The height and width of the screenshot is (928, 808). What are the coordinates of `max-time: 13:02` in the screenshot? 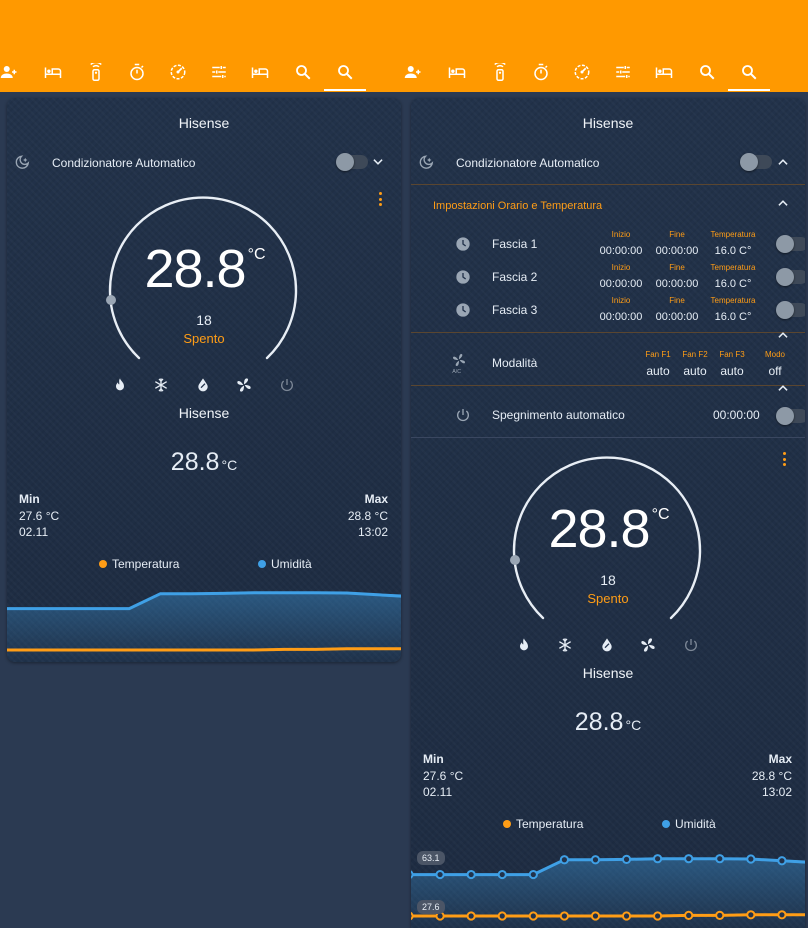 It's located at (776, 792).